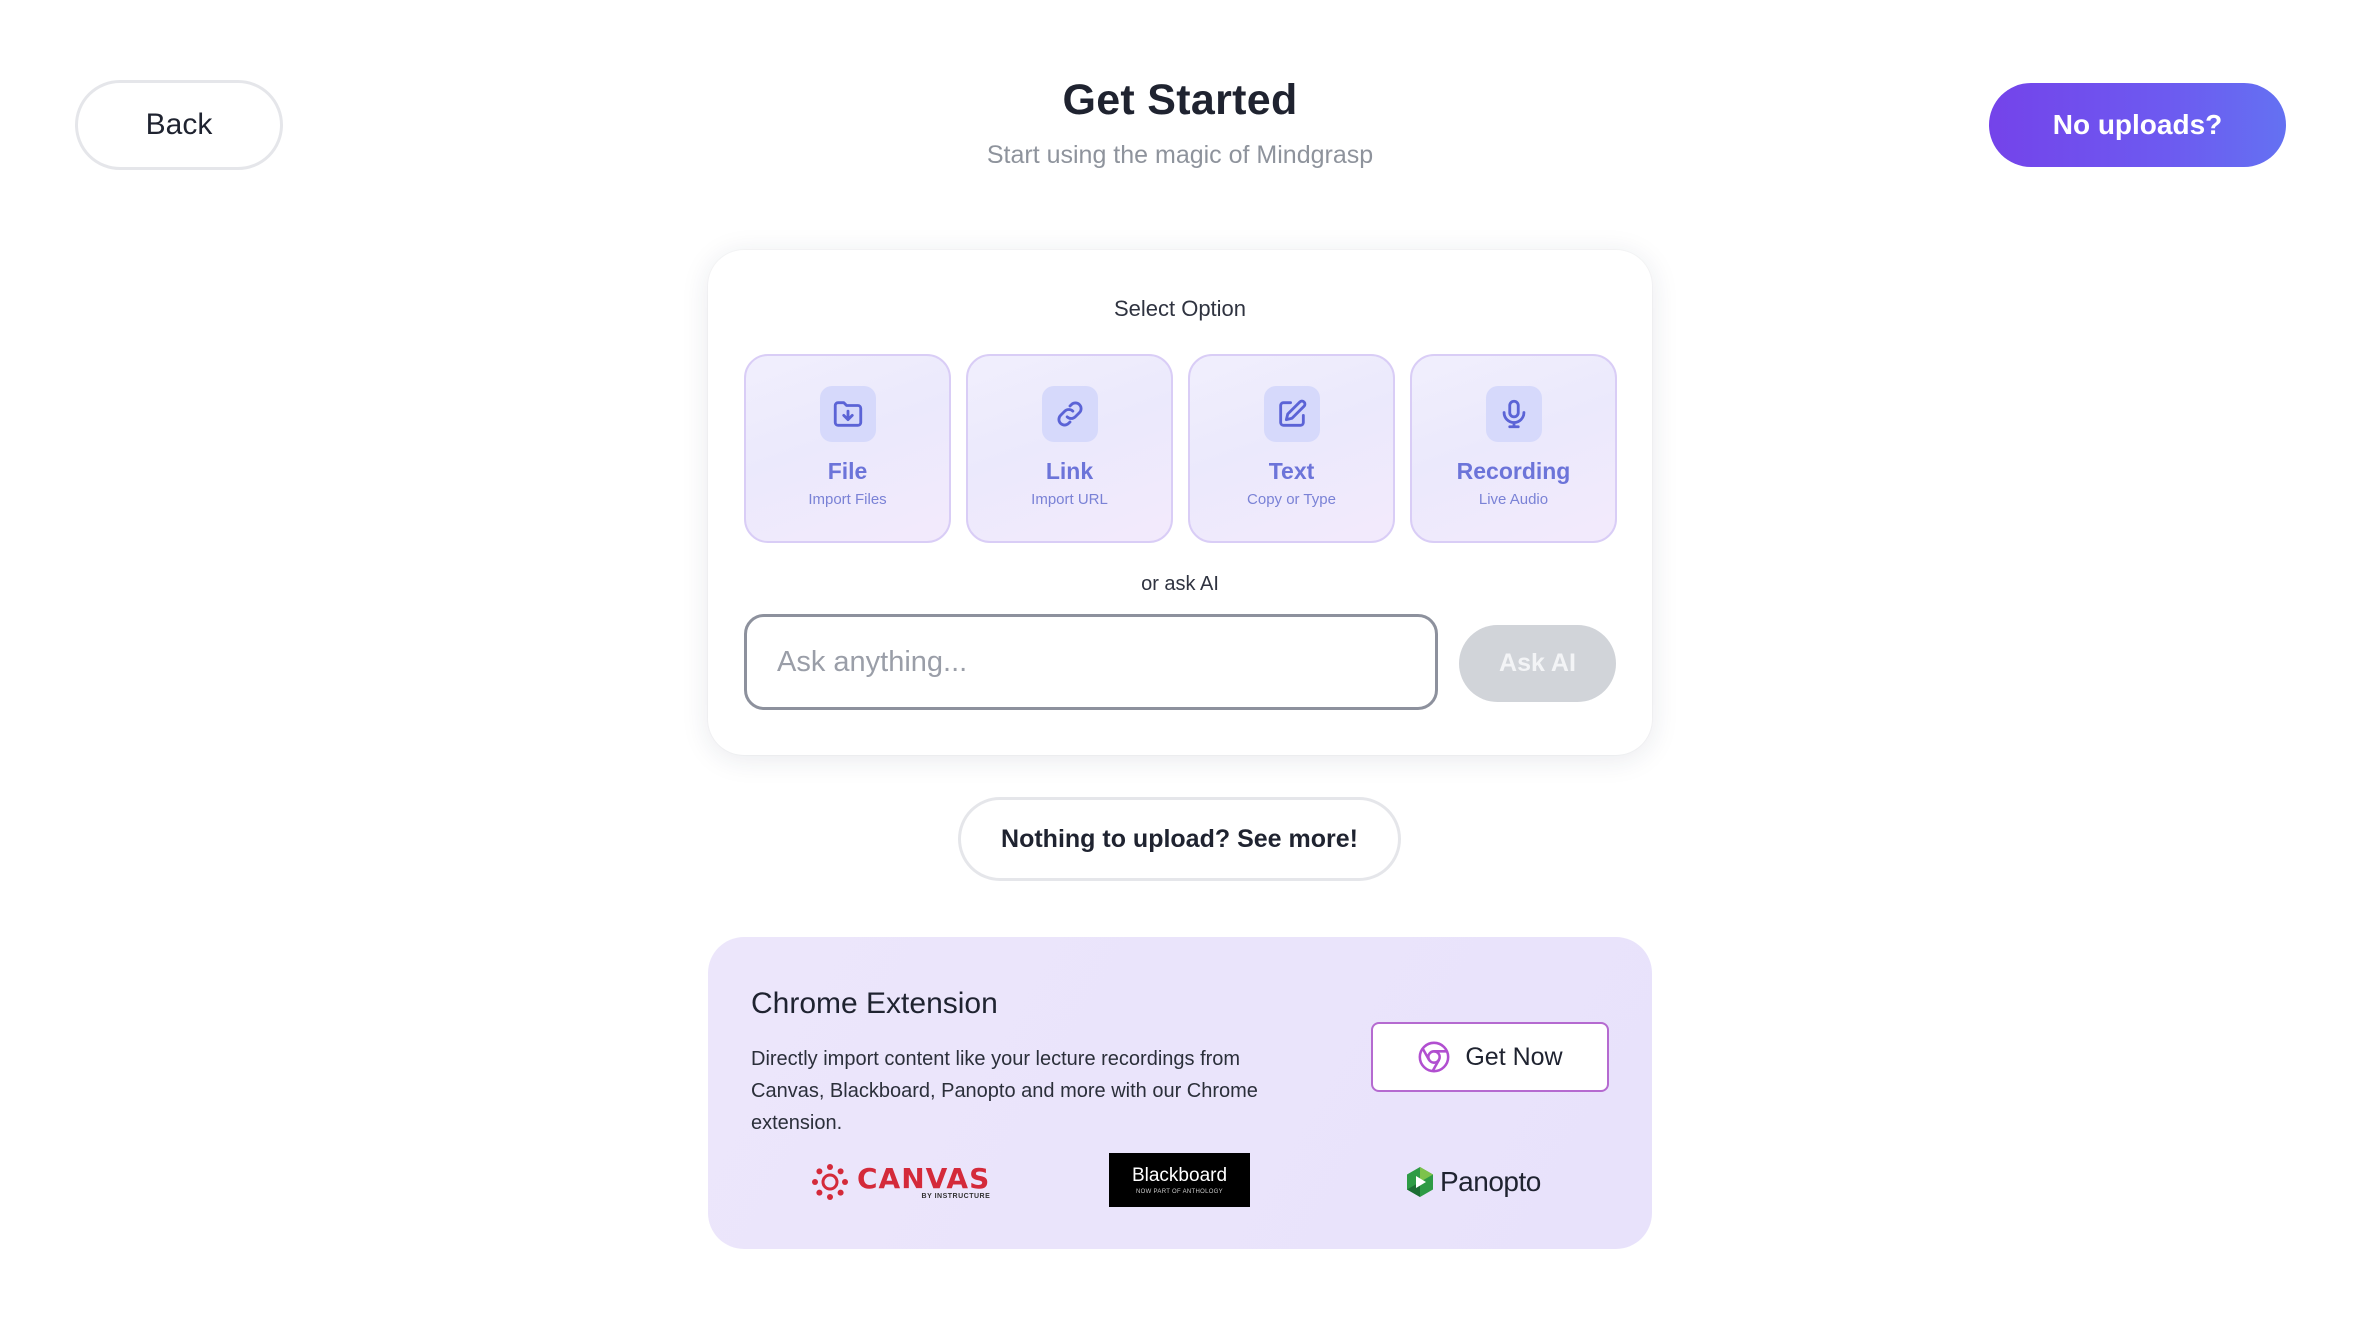 The image size is (2360, 1338). I want to click on option-file-subtitle: Import Files, so click(847, 499).